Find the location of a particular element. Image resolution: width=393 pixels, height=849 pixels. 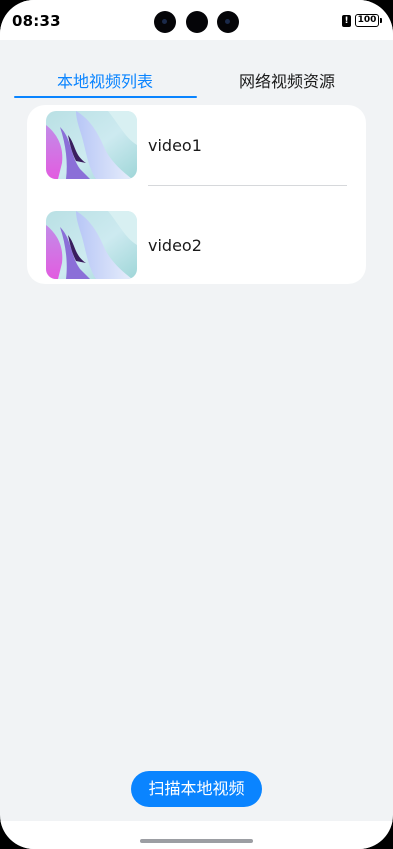

alert-icon: ! is located at coordinates (346, 20).